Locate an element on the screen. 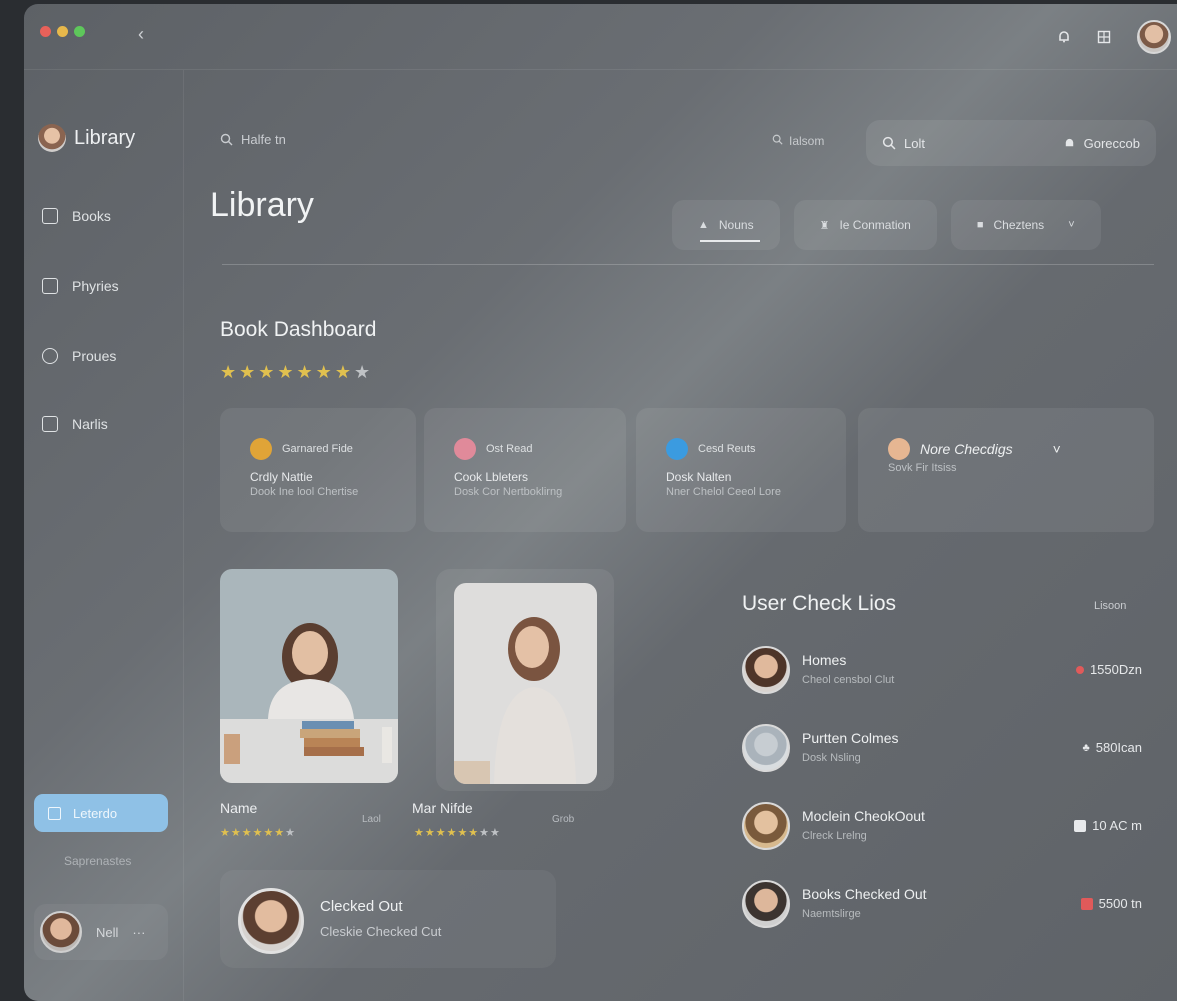  value-text: 1550Dzn is located at coordinates (1115, 669).